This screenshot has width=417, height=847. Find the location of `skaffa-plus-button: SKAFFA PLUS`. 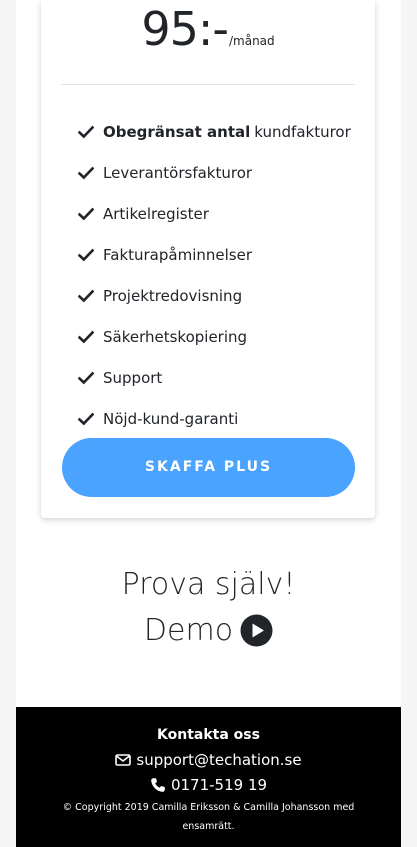

skaffa-plus-button: SKAFFA PLUS is located at coordinates (208, 467).